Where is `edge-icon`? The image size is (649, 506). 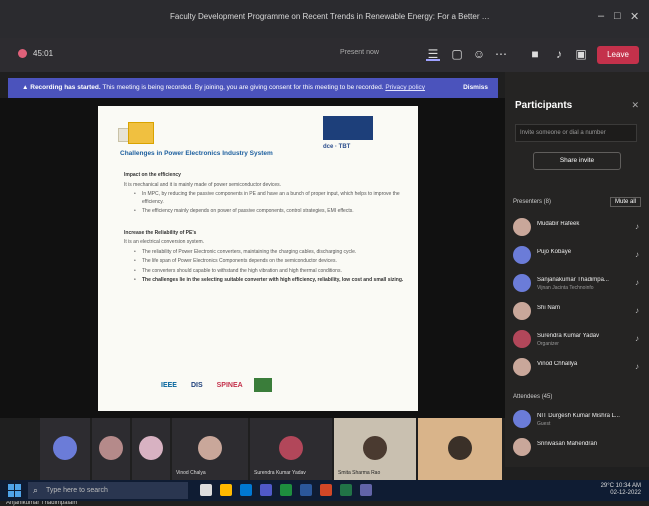 edge-icon is located at coordinates (246, 490).